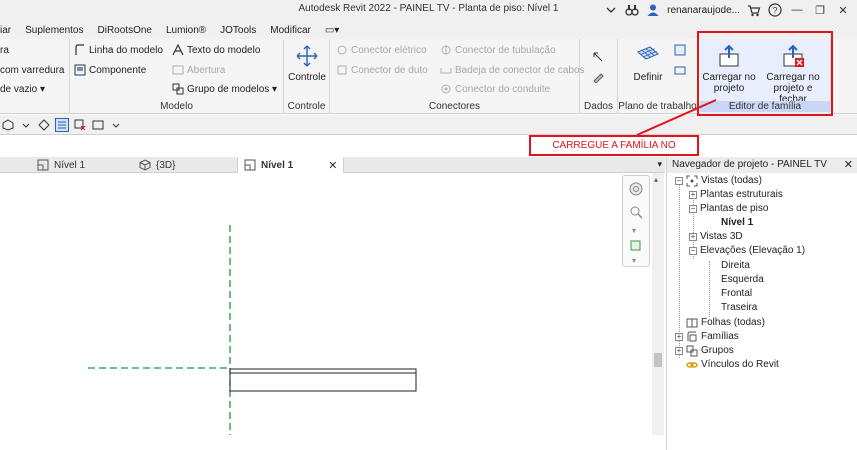 This screenshot has width=857, height=450. I want to click on control-button-label: Controle, so click(307, 77).